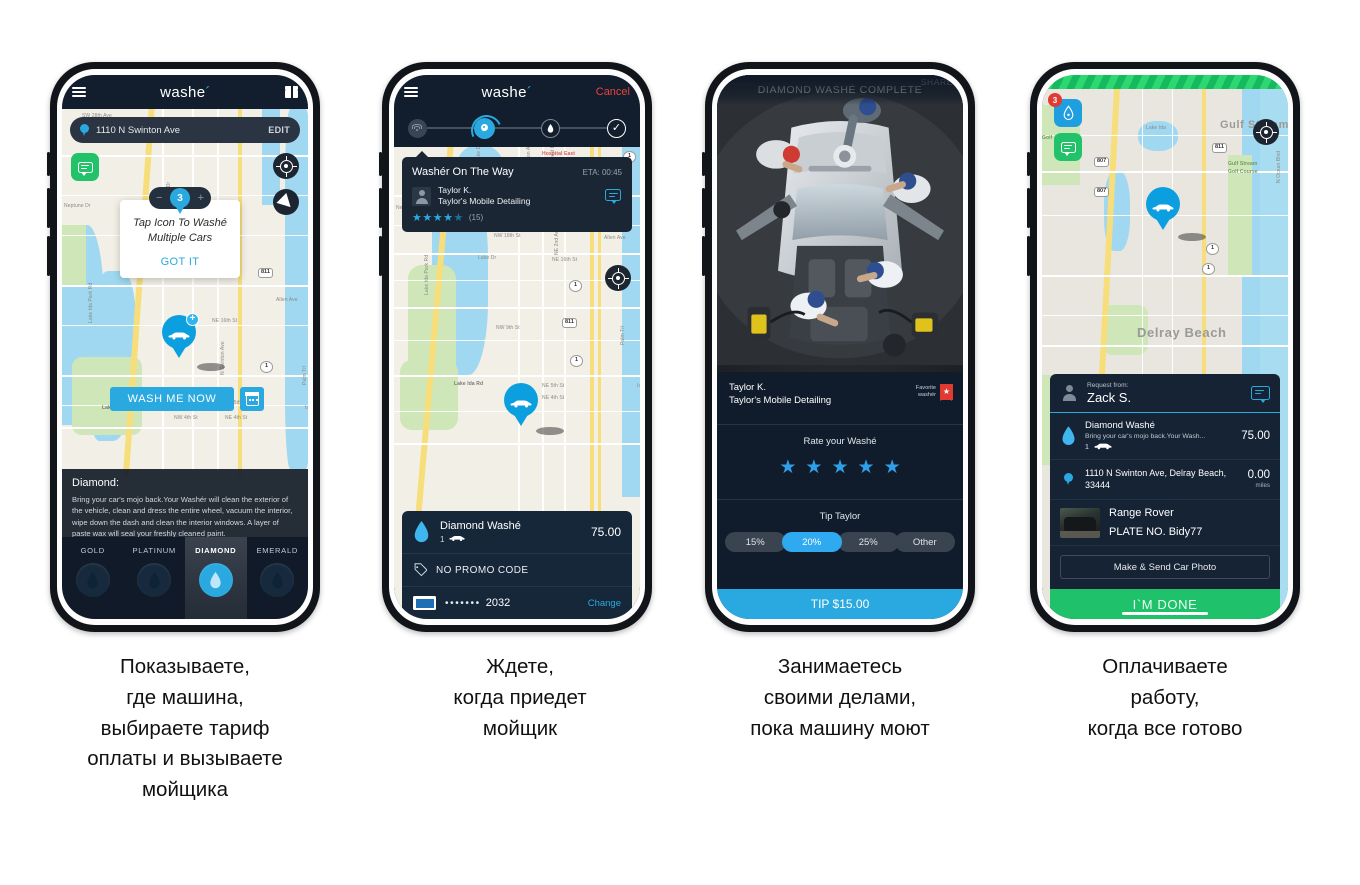 Image resolution: width=1360 pixels, height=885 pixels. I want to click on tooltip-text: Tap Icon To Washé Multiple Cars, so click(180, 230).